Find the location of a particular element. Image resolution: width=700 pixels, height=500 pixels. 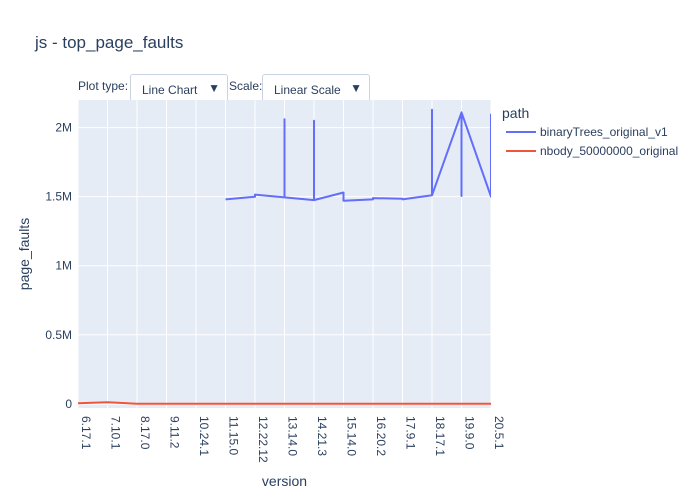

x-tick-label: 9.11.2 is located at coordinates (175, 432).